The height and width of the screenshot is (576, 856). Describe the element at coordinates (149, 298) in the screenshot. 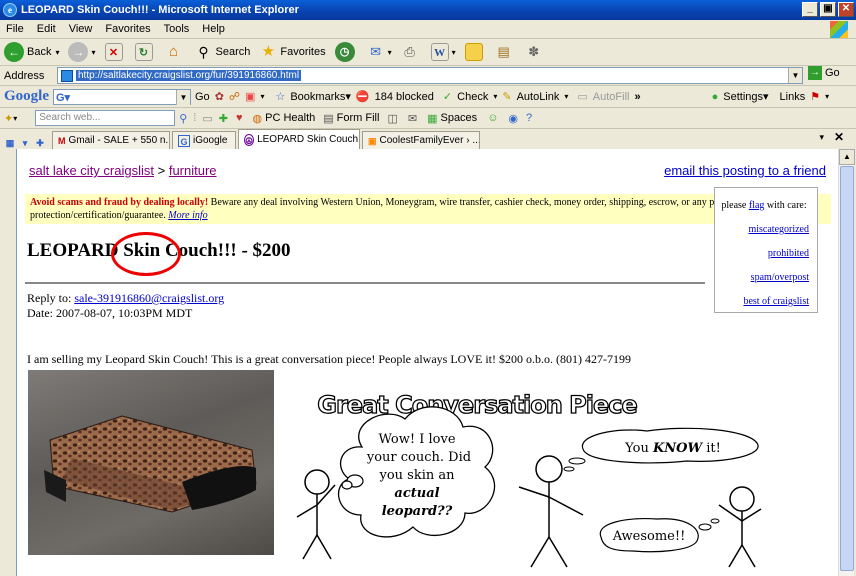

I see `reply-email-link: sale-391916860@craigslist.org` at that location.